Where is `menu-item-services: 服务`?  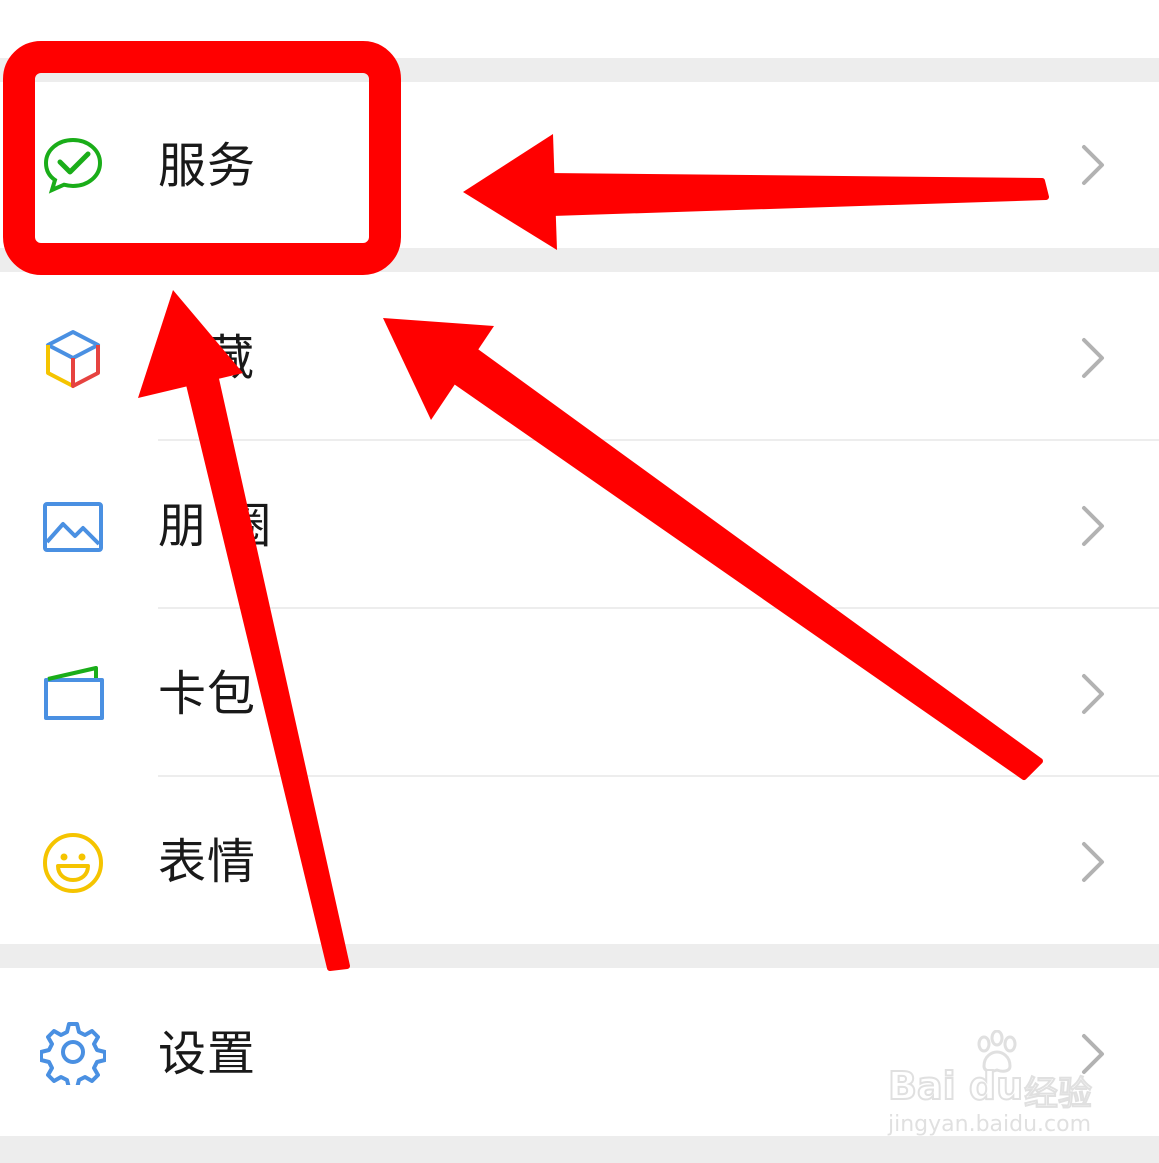 menu-item-services: 服务 is located at coordinates (579, 165).